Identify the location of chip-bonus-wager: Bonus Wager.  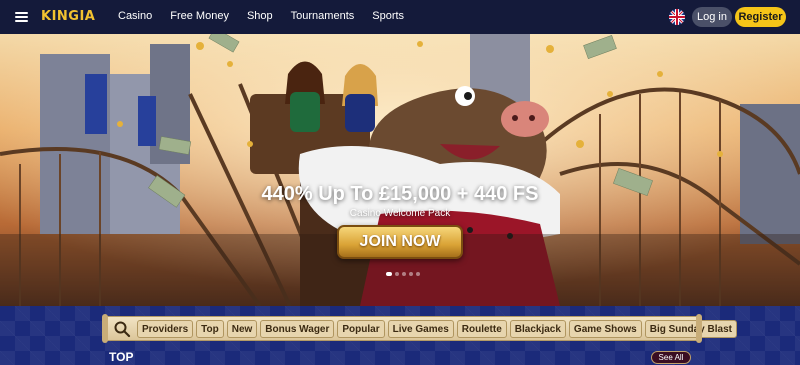
(297, 329).